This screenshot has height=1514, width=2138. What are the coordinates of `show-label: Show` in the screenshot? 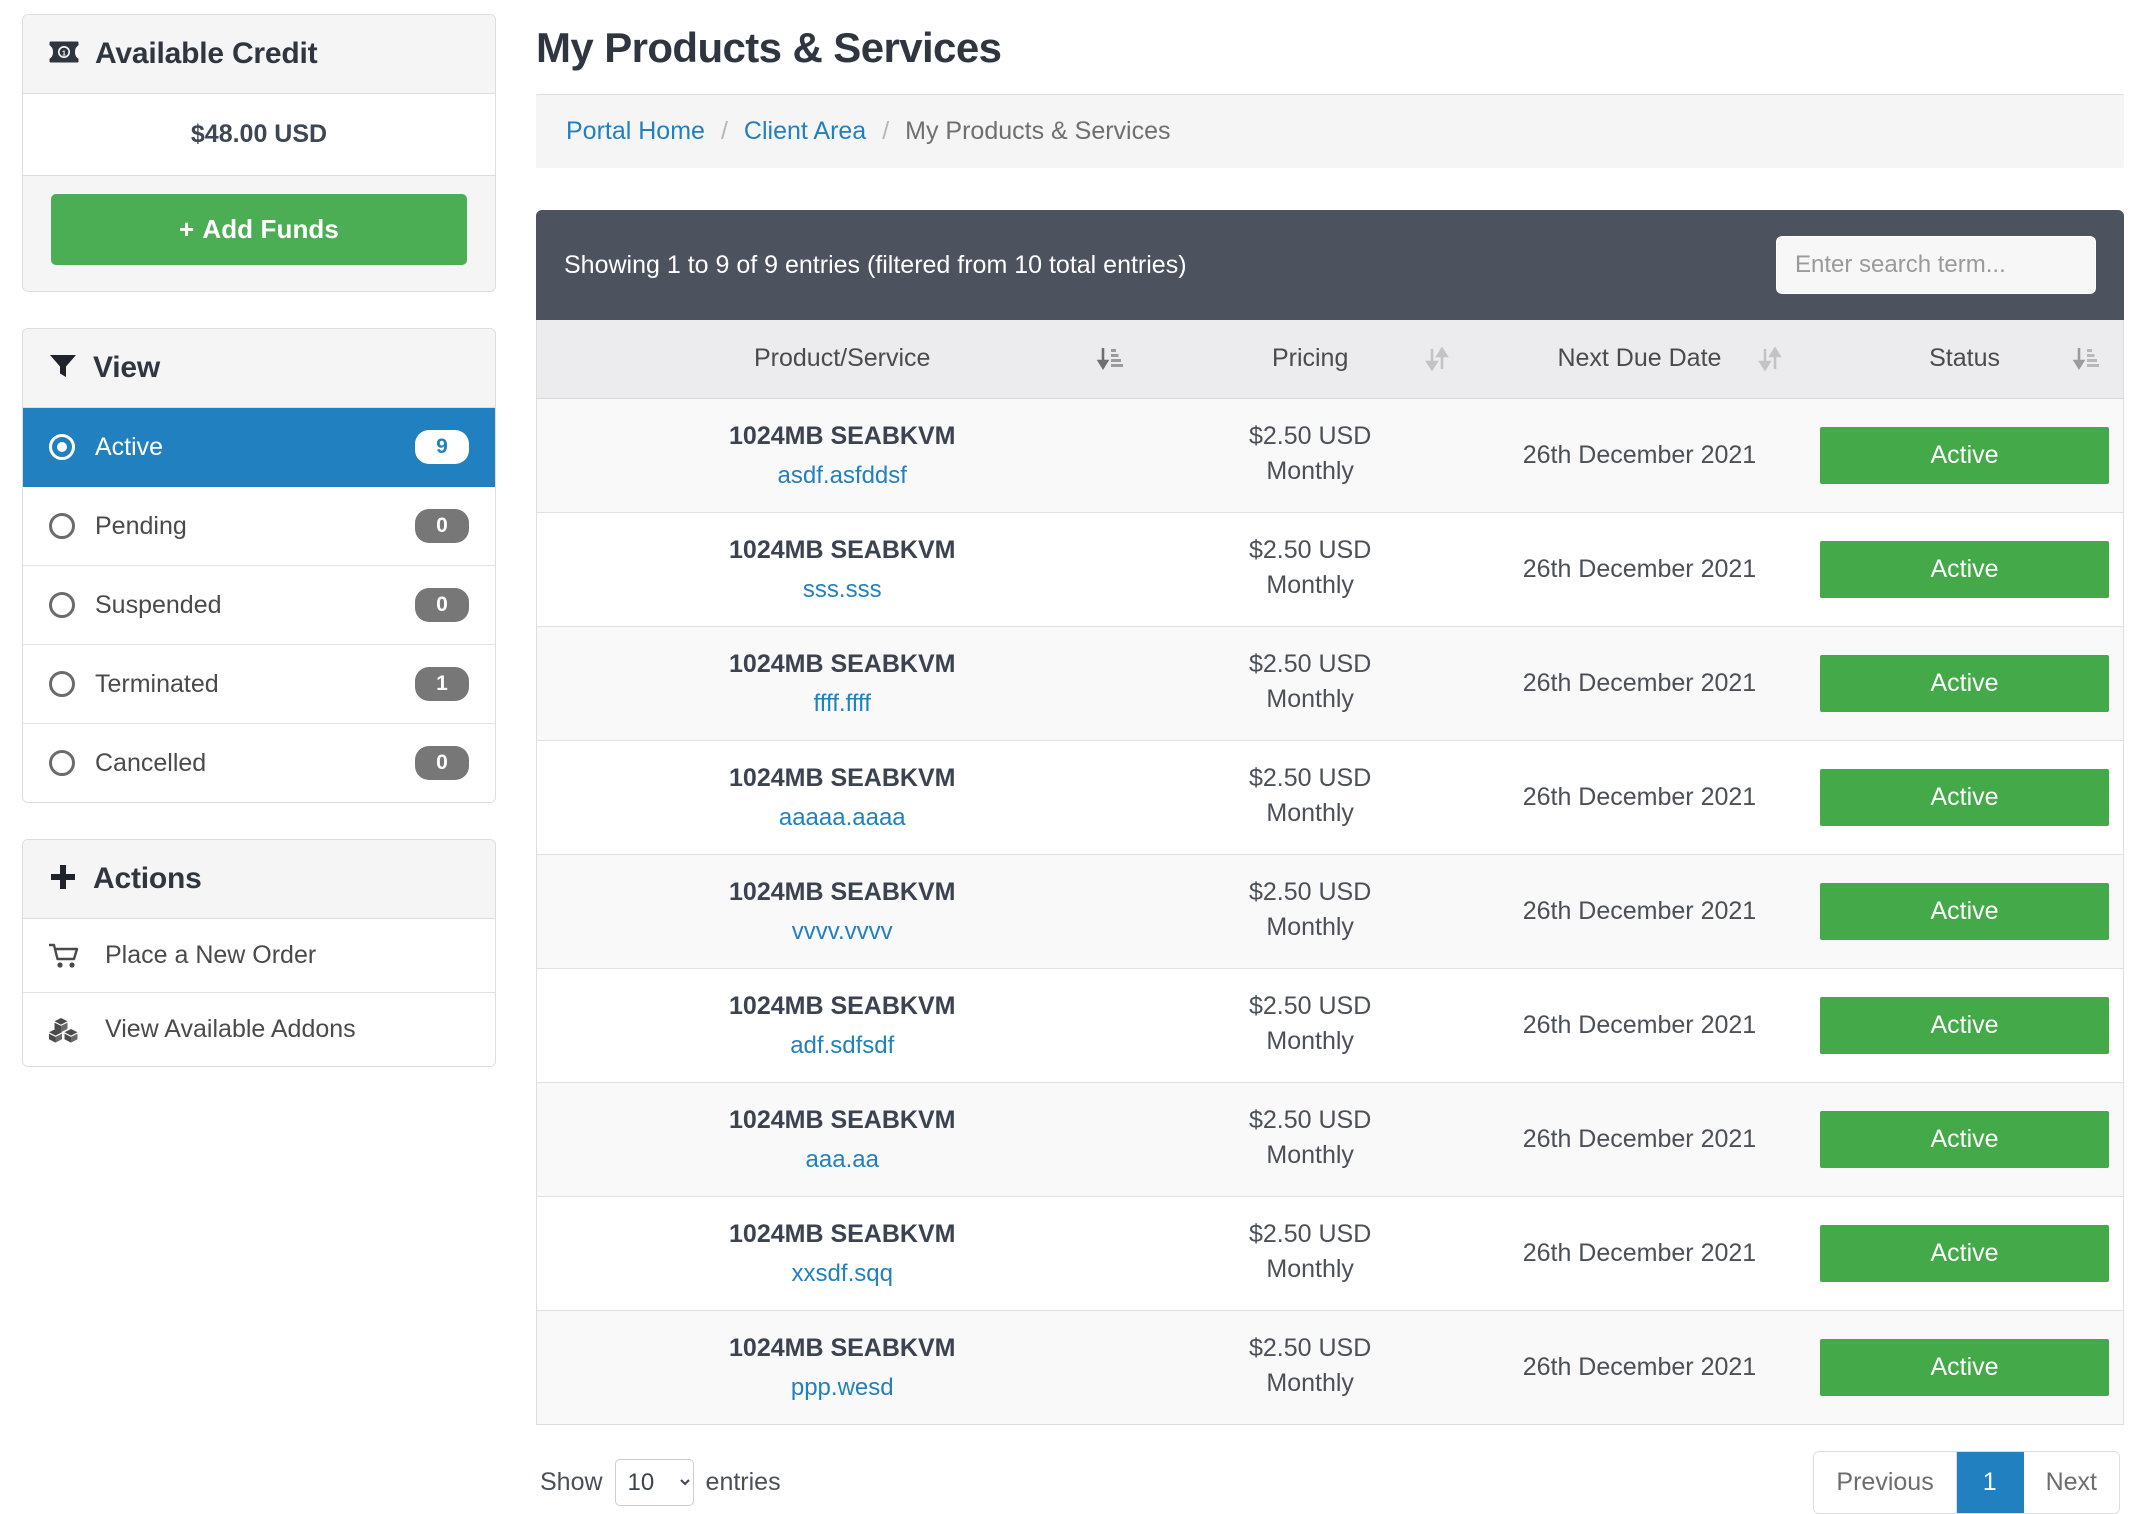 It's located at (571, 1481).